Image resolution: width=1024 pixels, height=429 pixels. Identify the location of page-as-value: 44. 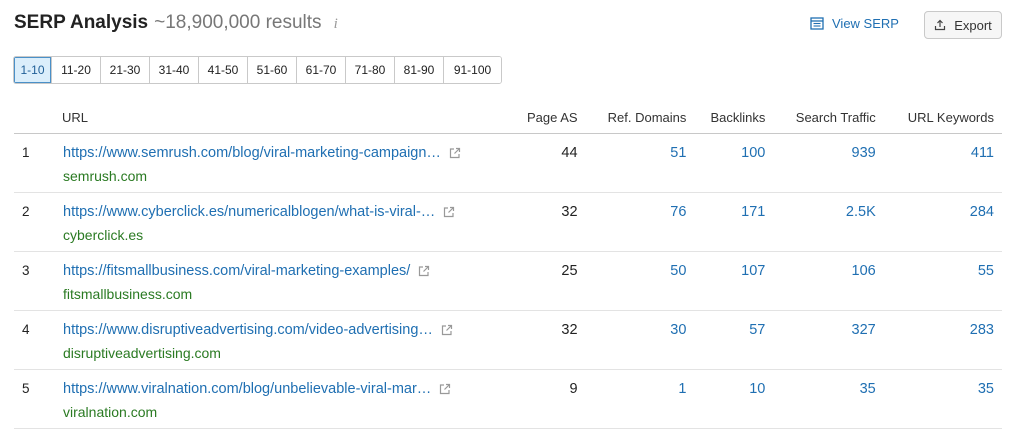
(549, 163).